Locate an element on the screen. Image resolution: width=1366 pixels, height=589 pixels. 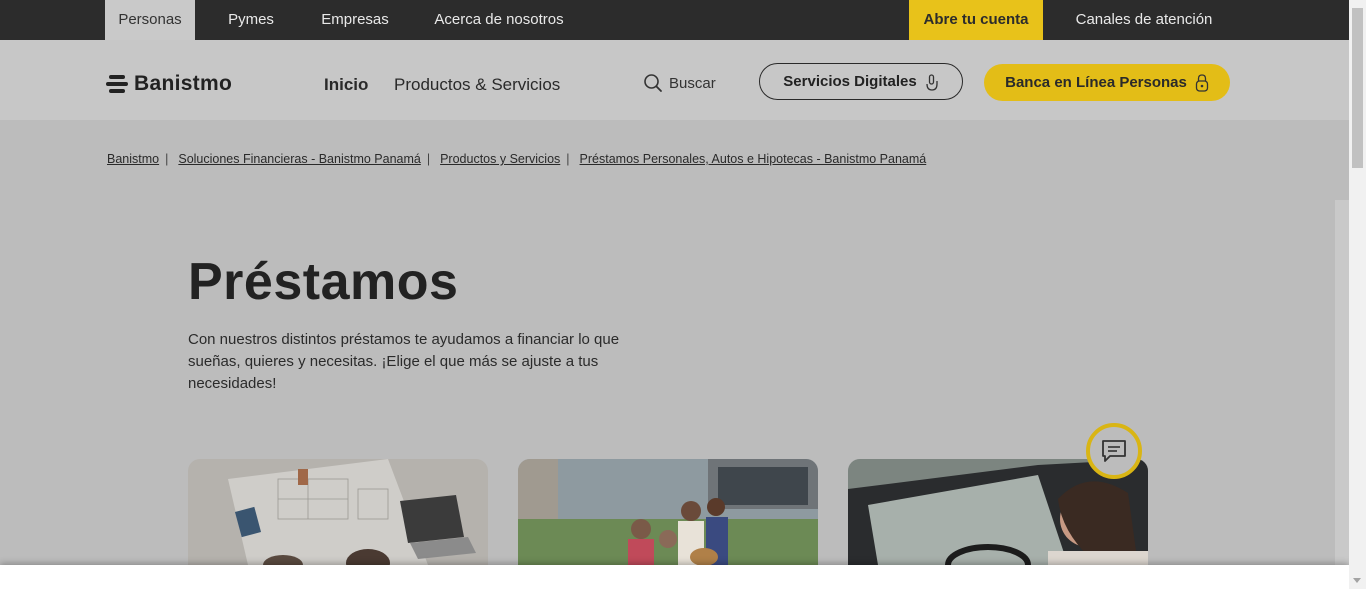
loan-card-mortgage is located at coordinates (338, 512).